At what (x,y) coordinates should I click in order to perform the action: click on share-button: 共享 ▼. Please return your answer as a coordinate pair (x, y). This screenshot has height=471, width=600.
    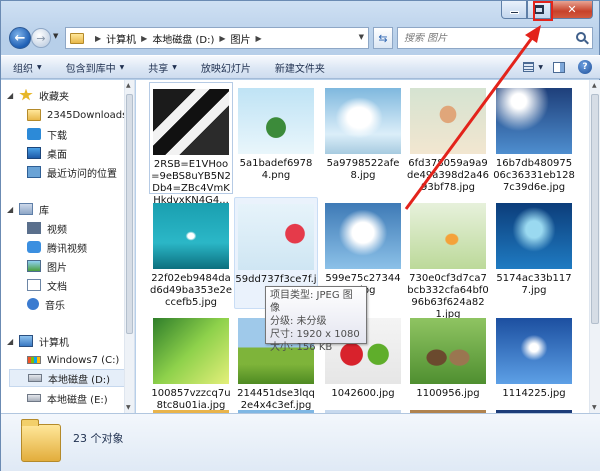
    Looking at the image, I should click on (162, 67).